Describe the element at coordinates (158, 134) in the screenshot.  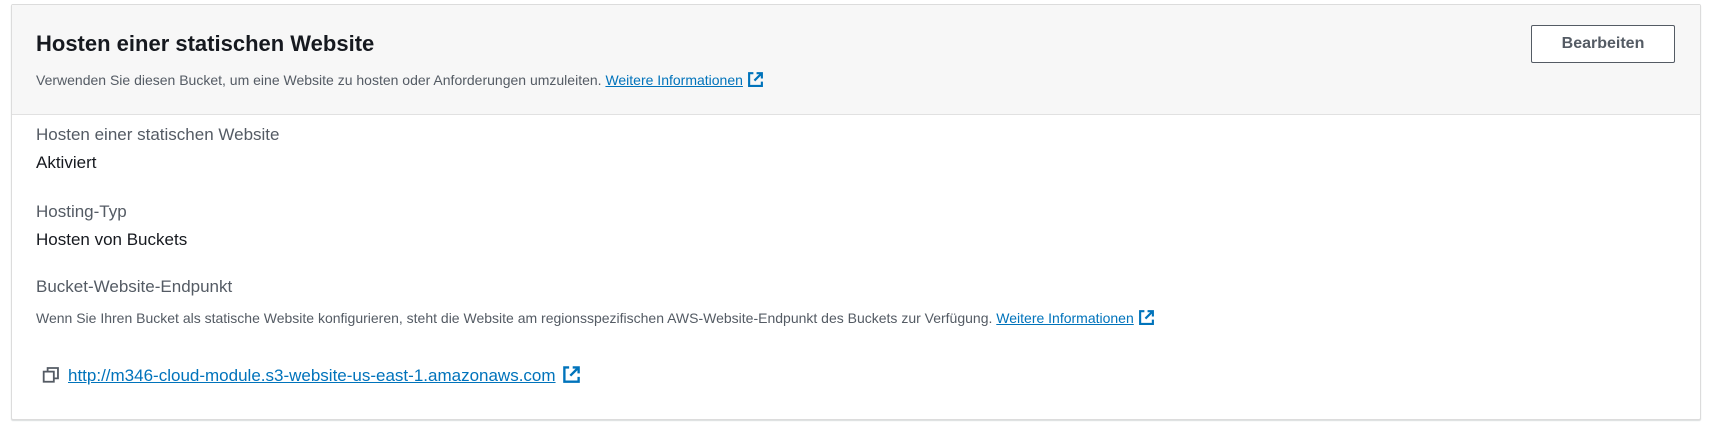
I see `hosting-label: Hosten einer statischen Website` at that location.